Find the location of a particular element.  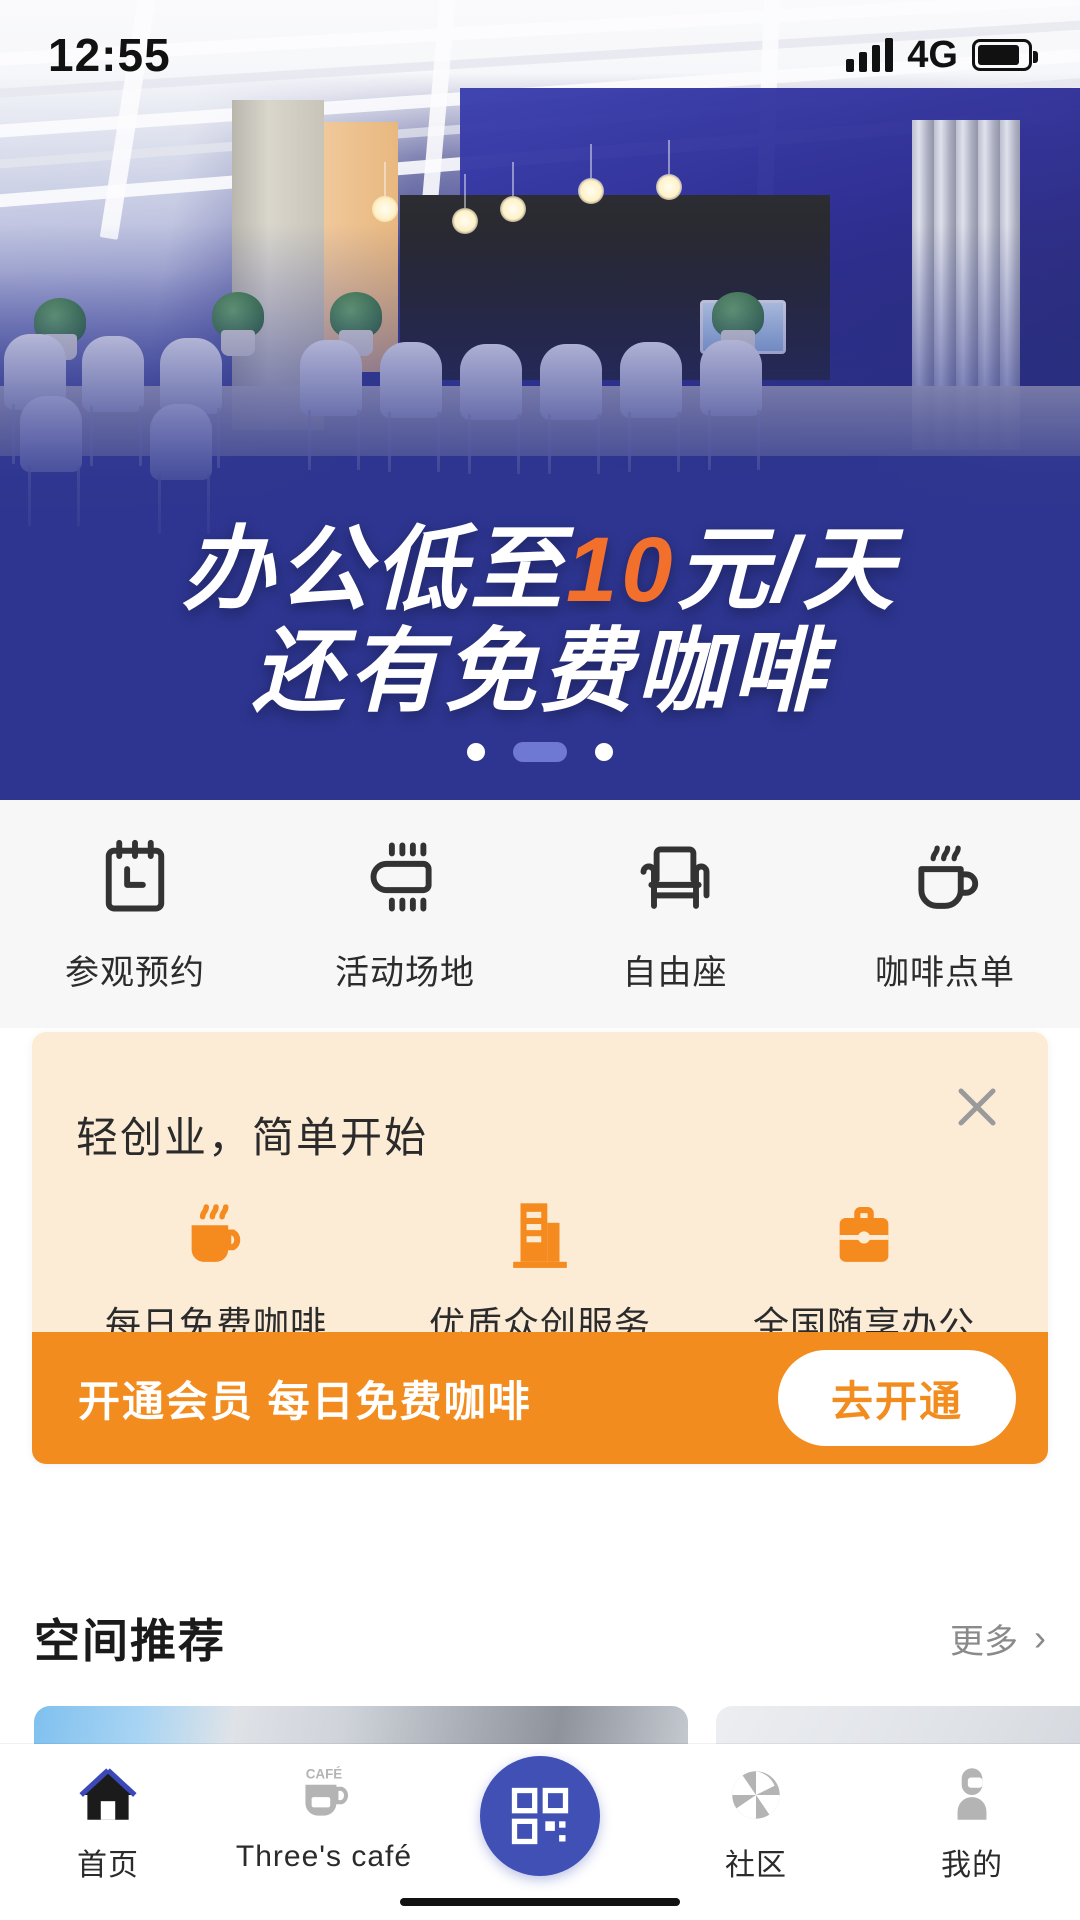

carousel-dot-2-active is located at coordinates (540, 752).